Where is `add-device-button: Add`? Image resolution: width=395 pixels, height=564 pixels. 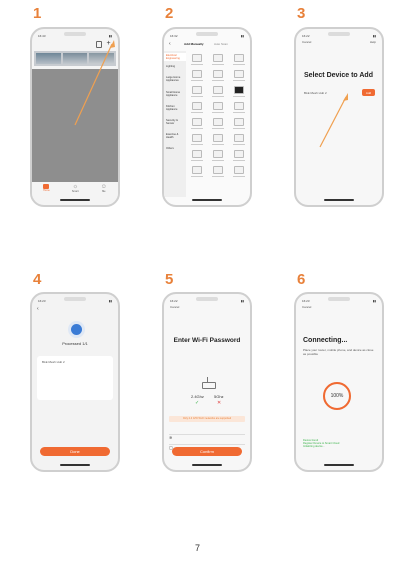
add-device-button: Add is located at coordinates (368, 92).